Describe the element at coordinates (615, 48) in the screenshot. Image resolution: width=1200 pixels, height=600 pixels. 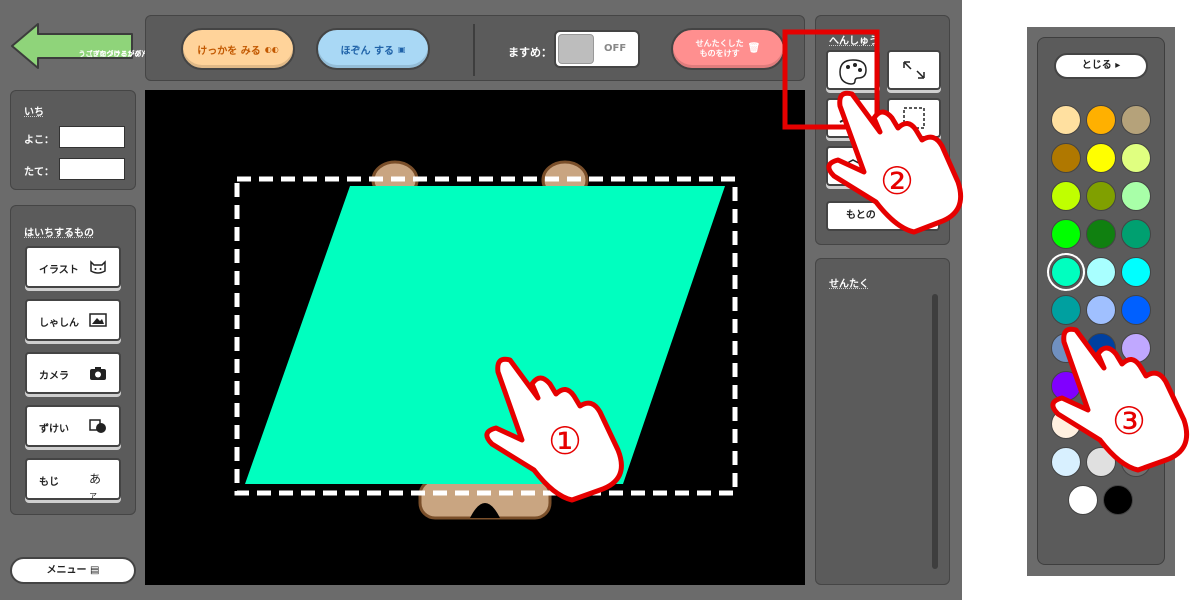
I see `grid-state: OFF` at that location.